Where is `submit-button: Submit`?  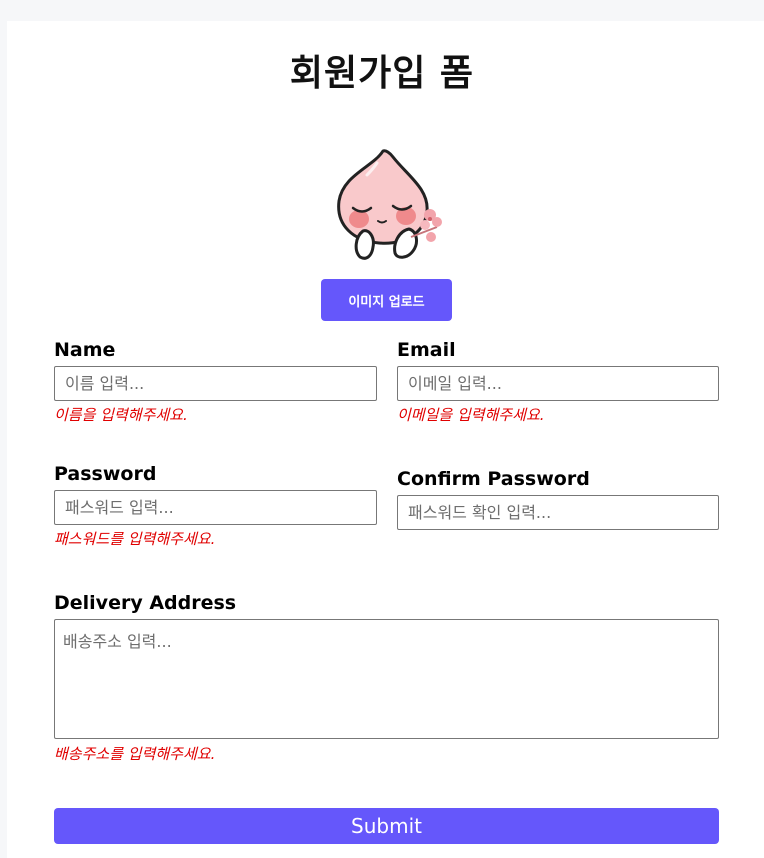
submit-button: Submit is located at coordinates (386, 826).